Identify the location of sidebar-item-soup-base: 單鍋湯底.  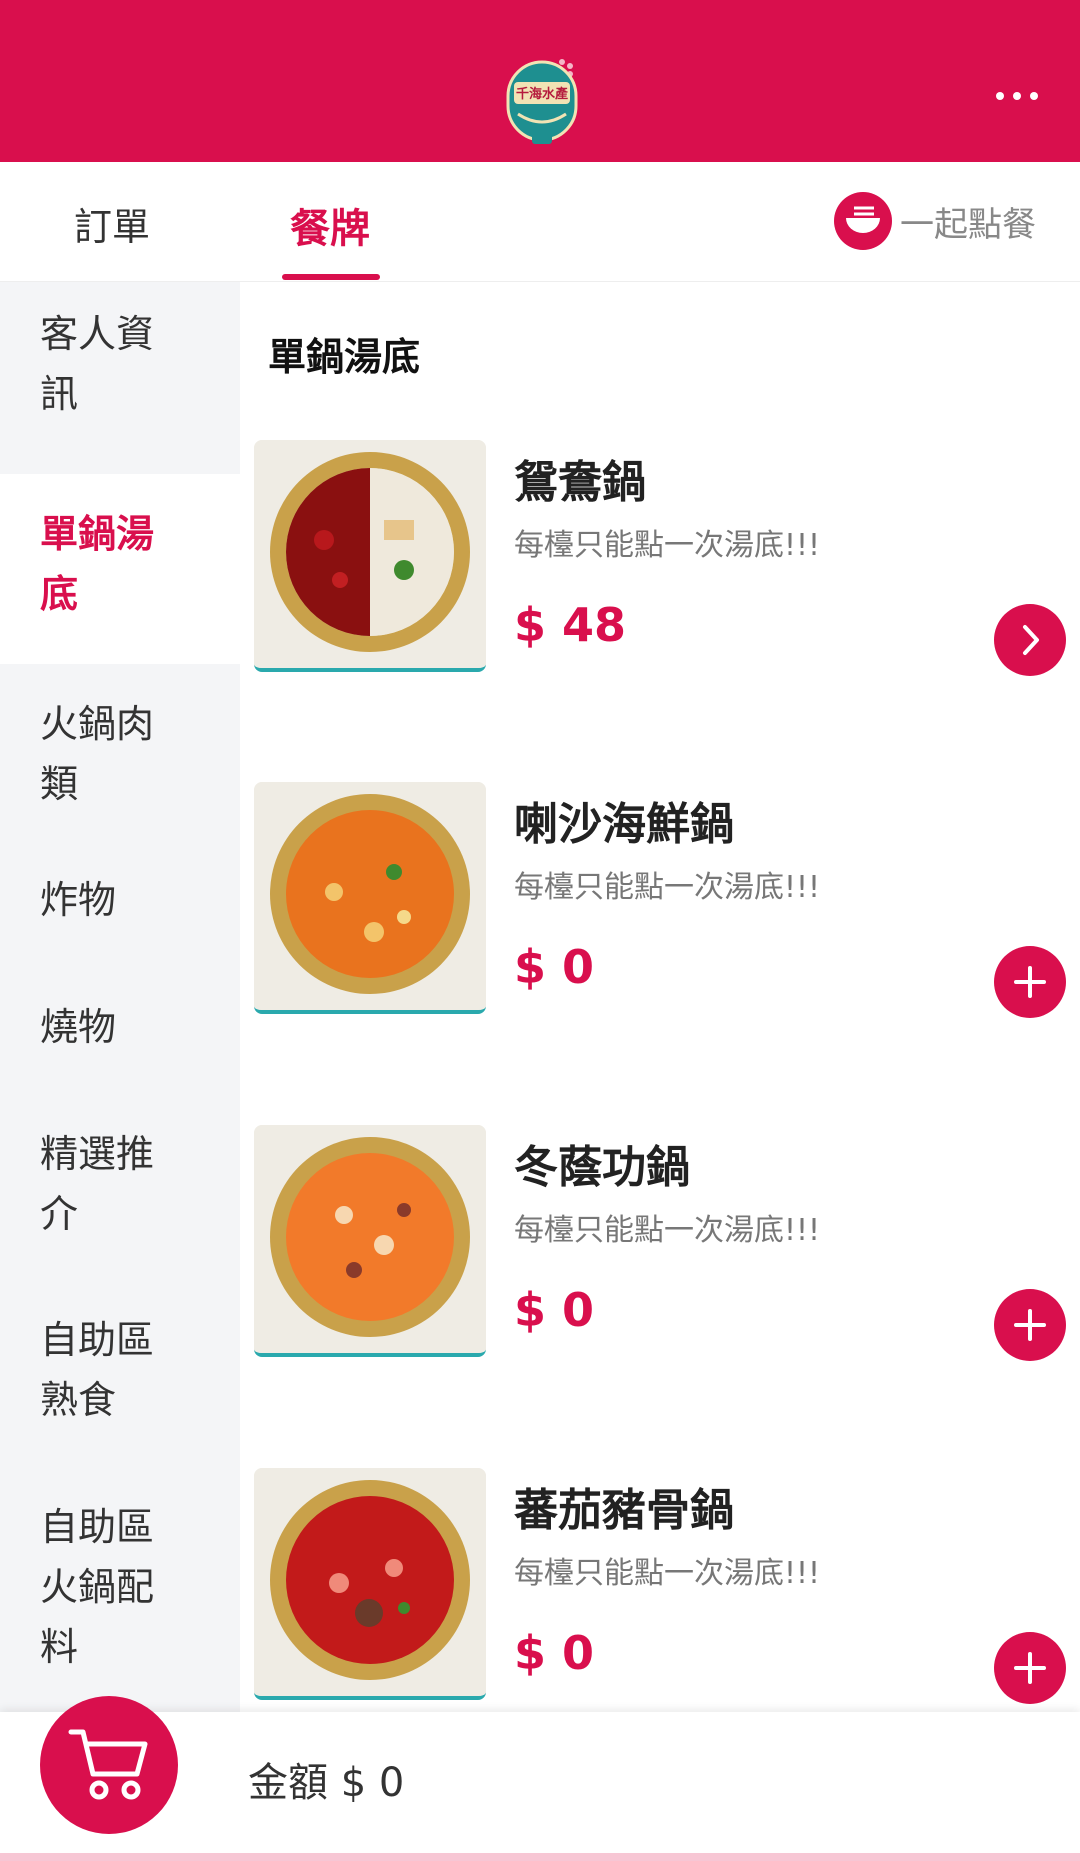
(120, 569).